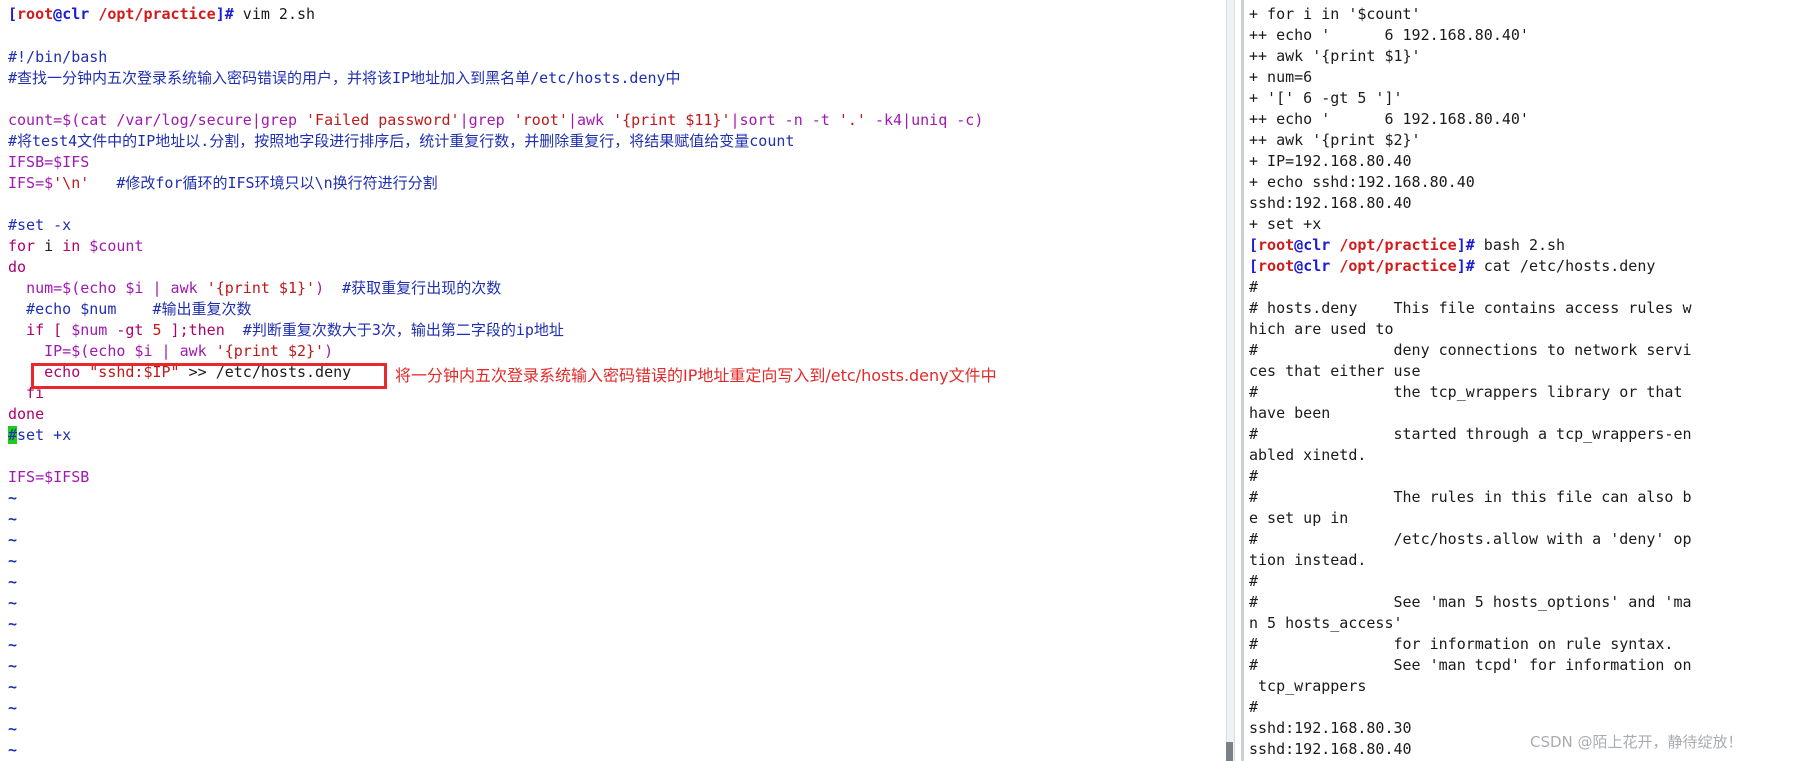 This screenshot has width=1807, height=761. Describe the element at coordinates (13, 435) in the screenshot. I see `vim-cursor: #` at that location.